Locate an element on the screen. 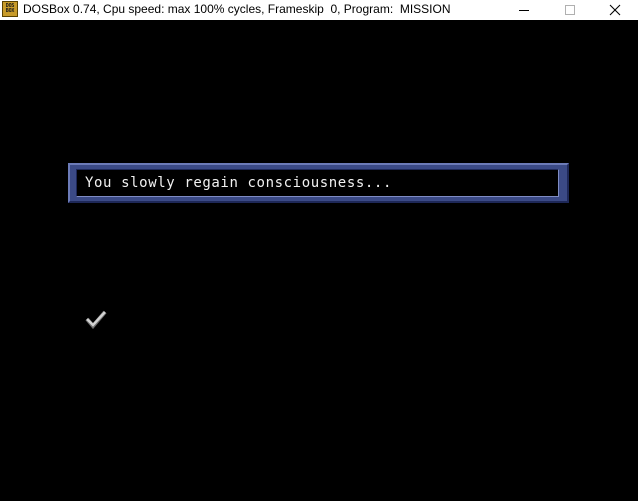 This screenshot has height=501, width=638. close-icon is located at coordinates (615, 10).